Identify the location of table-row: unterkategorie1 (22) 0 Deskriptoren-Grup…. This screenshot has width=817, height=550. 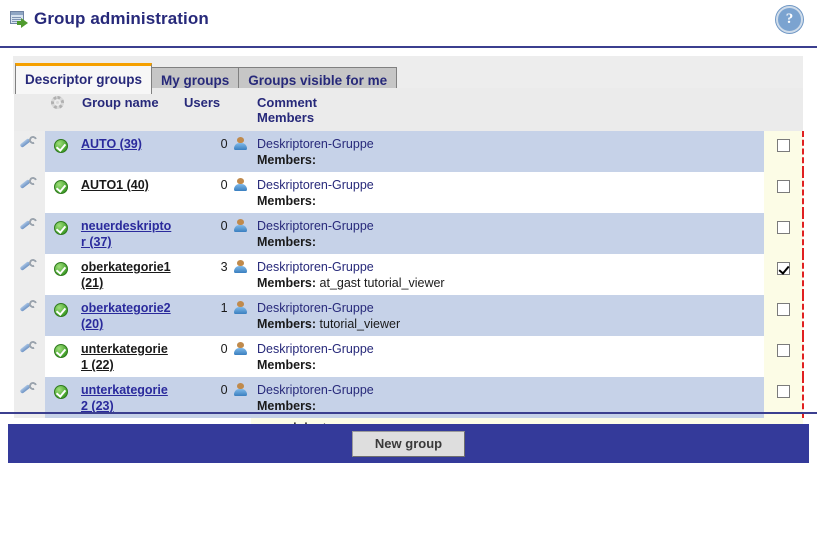
(409, 356).